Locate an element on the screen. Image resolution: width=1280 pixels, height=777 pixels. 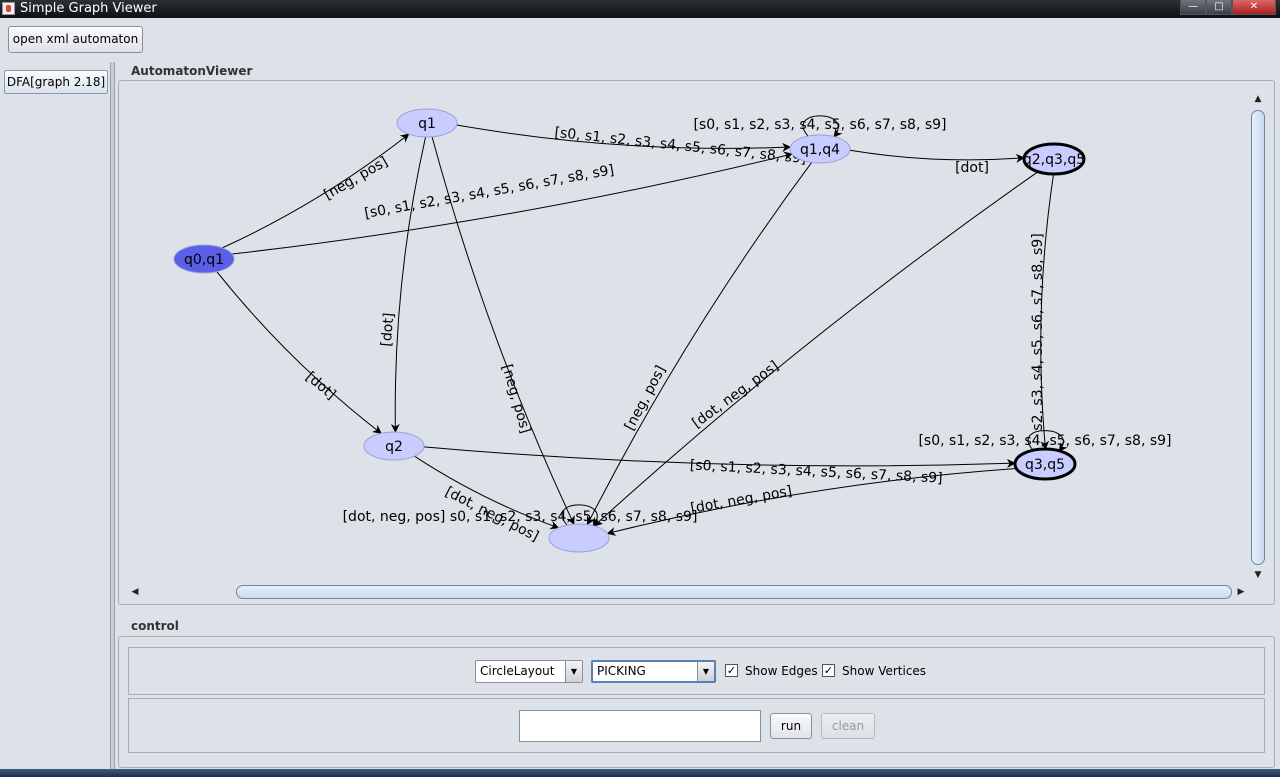
node-label: q1 is located at coordinates (427, 124).